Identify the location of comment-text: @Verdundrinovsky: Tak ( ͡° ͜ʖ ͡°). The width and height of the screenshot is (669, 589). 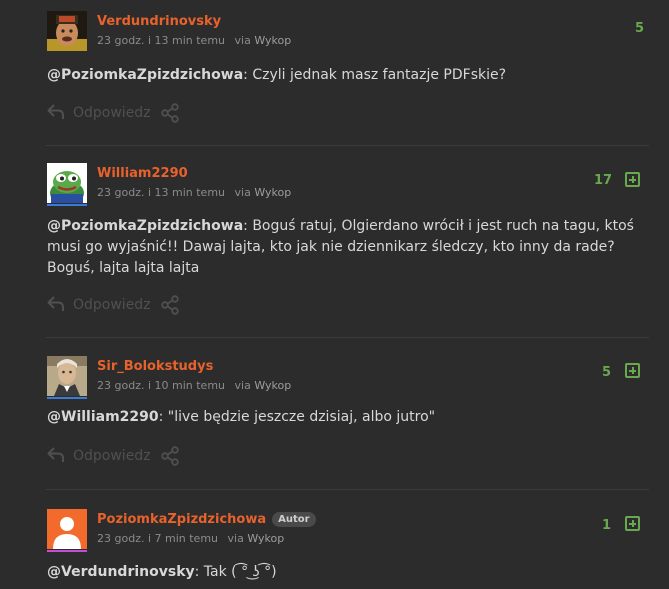
(162, 572).